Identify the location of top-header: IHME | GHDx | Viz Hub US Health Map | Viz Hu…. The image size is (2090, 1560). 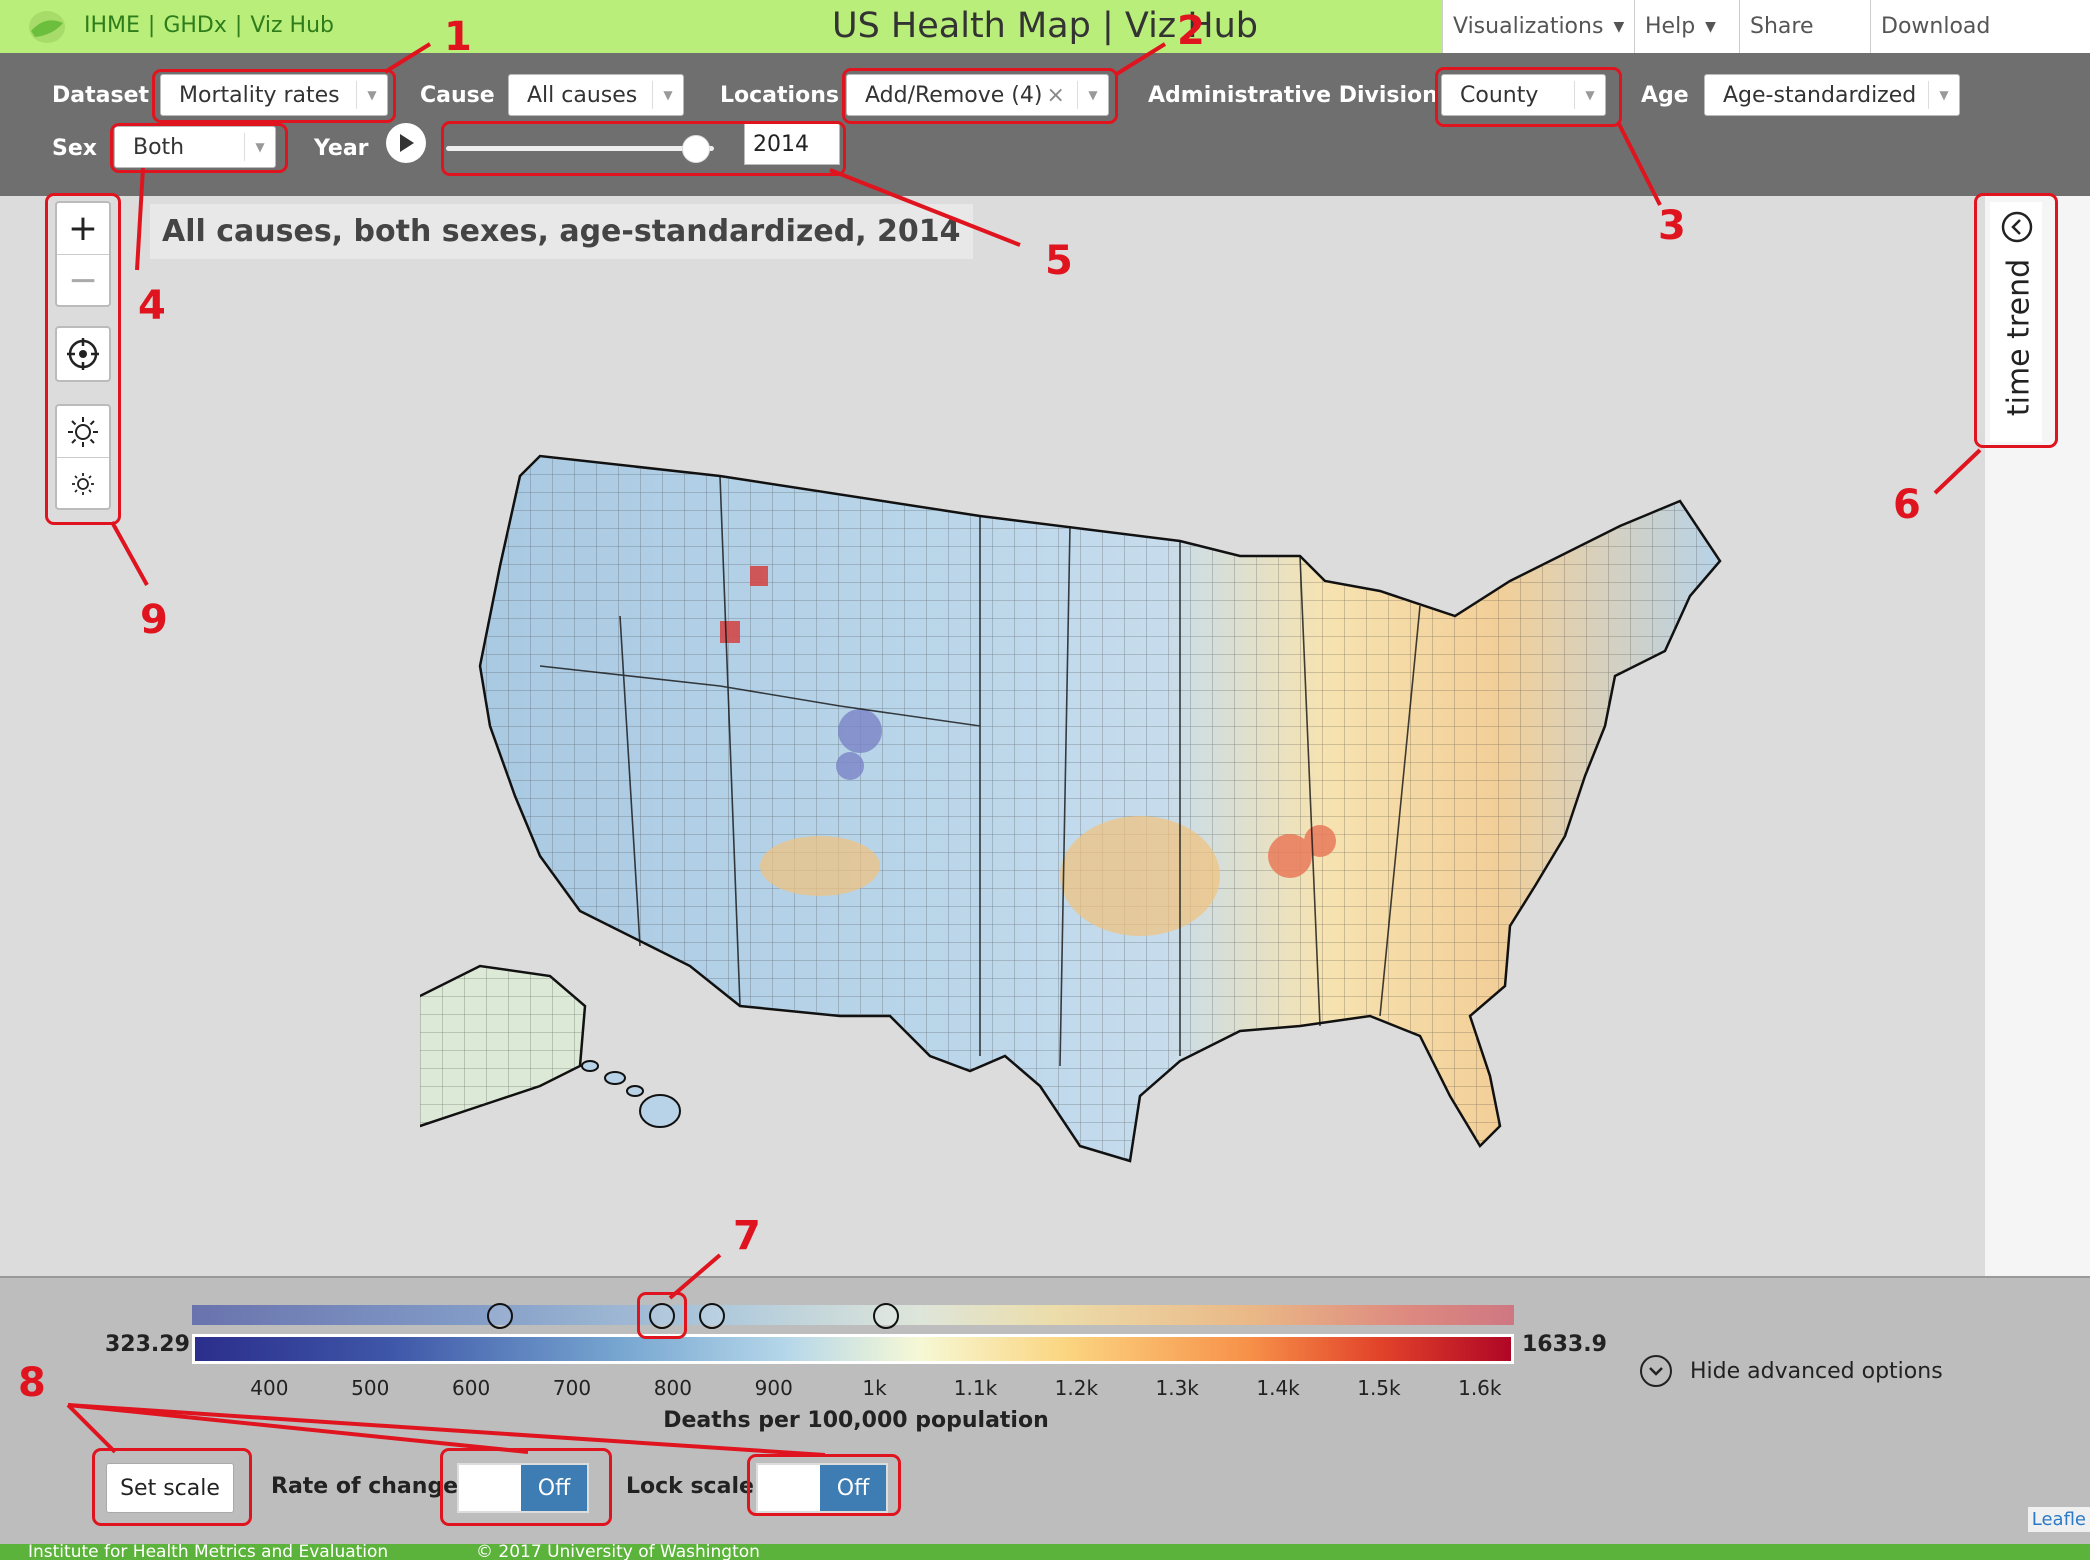
(1045, 26).